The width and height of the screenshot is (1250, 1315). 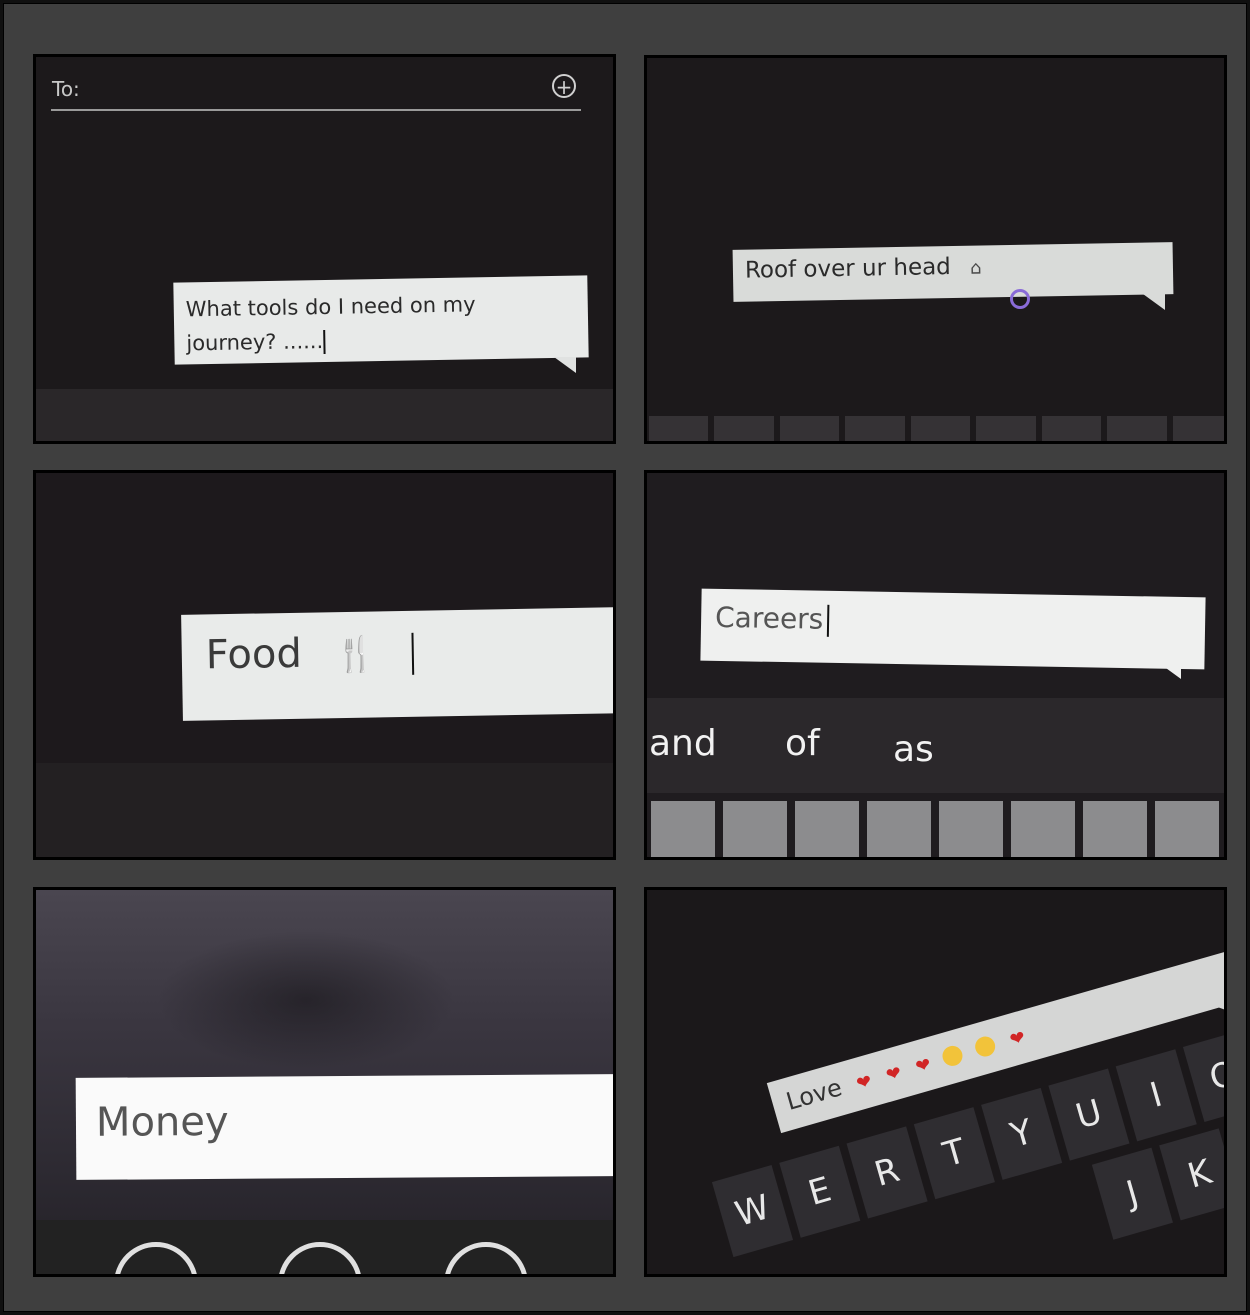 What do you see at coordinates (848, 269) in the screenshot?
I see `message-text: Roof over ur head` at bounding box center [848, 269].